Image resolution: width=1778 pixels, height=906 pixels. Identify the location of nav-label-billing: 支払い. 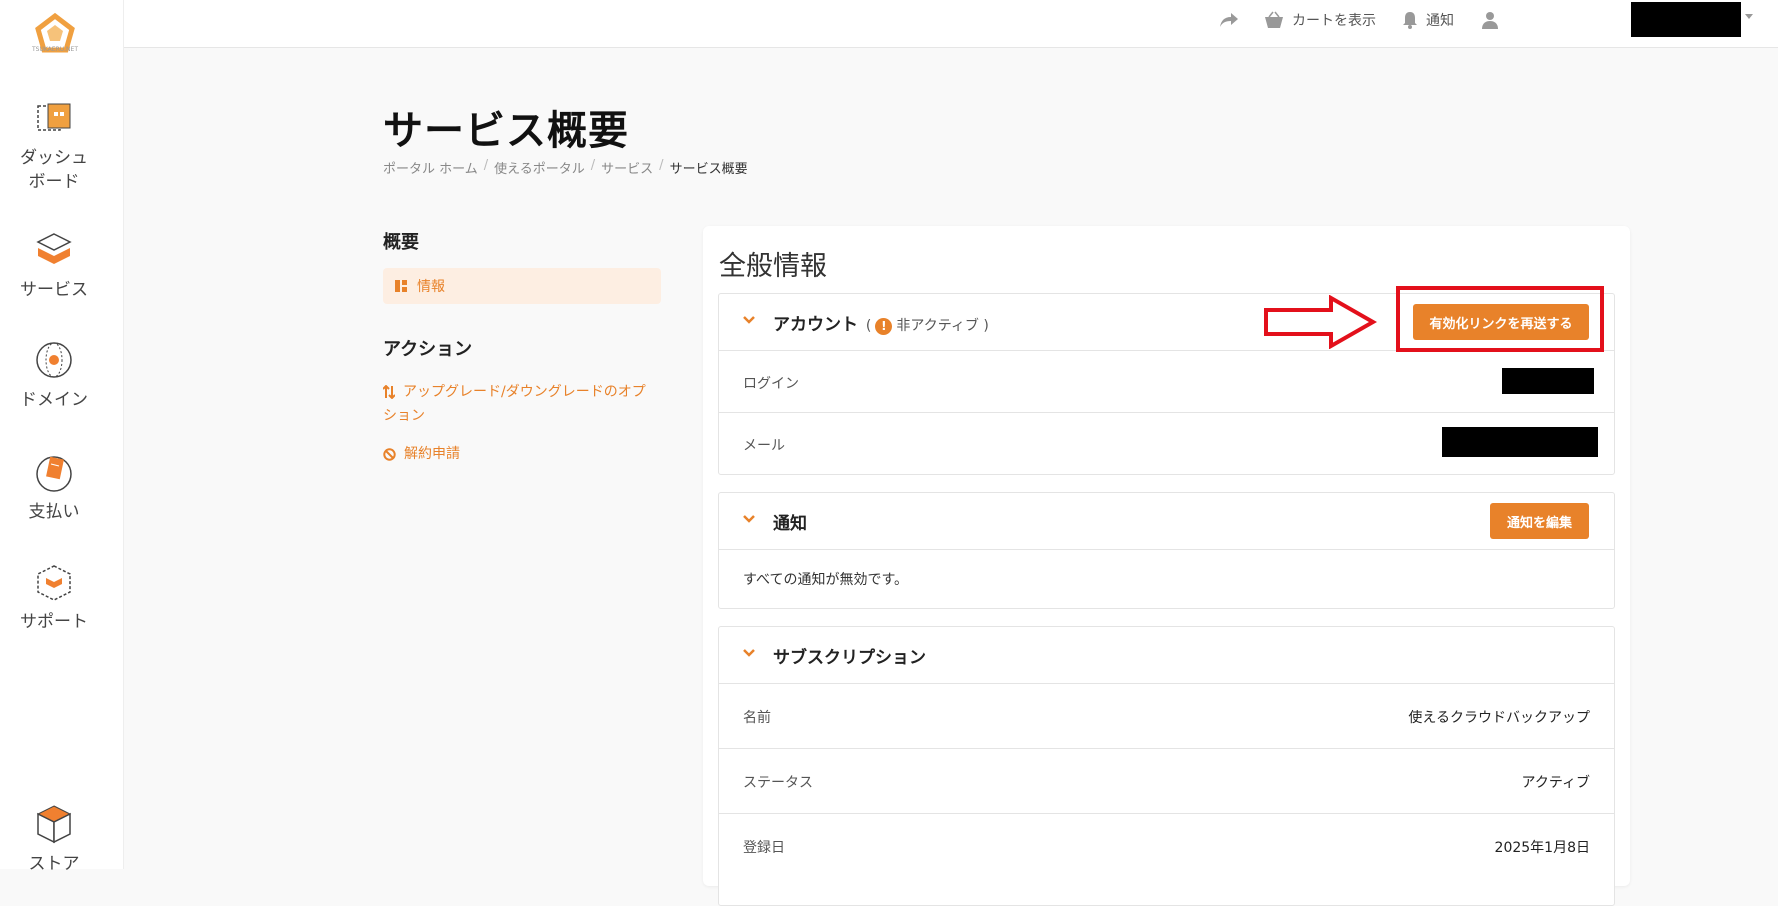
(54, 512).